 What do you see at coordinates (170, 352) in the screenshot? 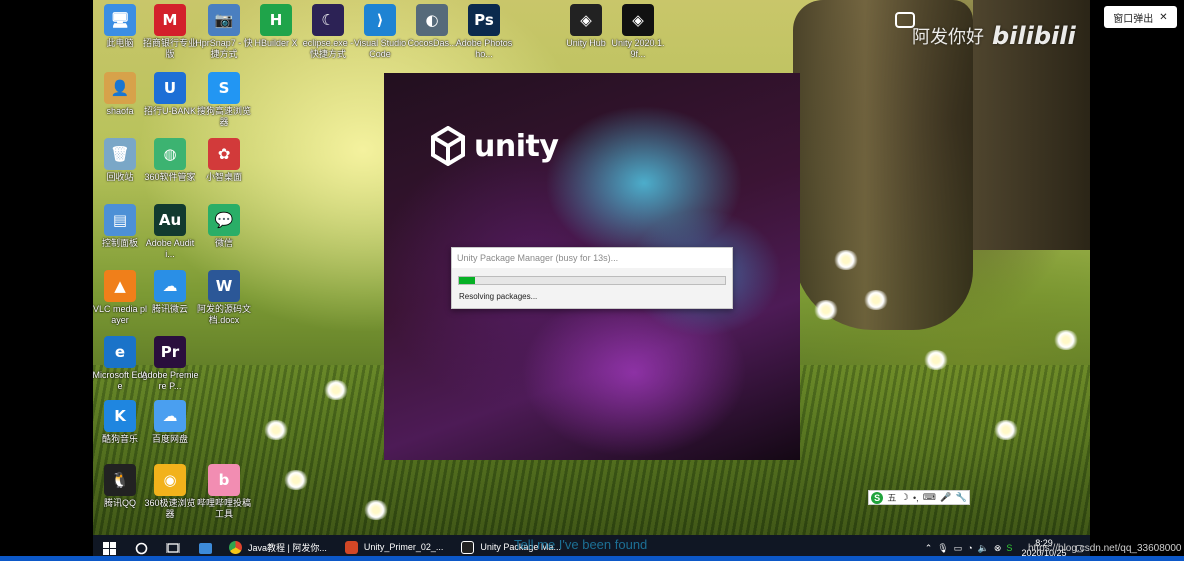
I see `app-icon: Pr` at bounding box center [170, 352].